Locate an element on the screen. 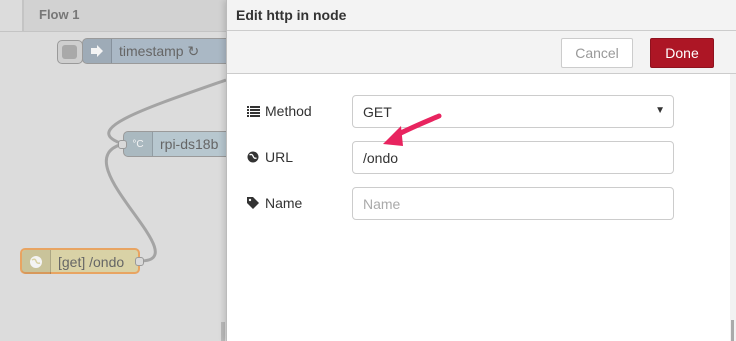 The height and width of the screenshot is (341, 736). inject-button-face is located at coordinates (69, 52).